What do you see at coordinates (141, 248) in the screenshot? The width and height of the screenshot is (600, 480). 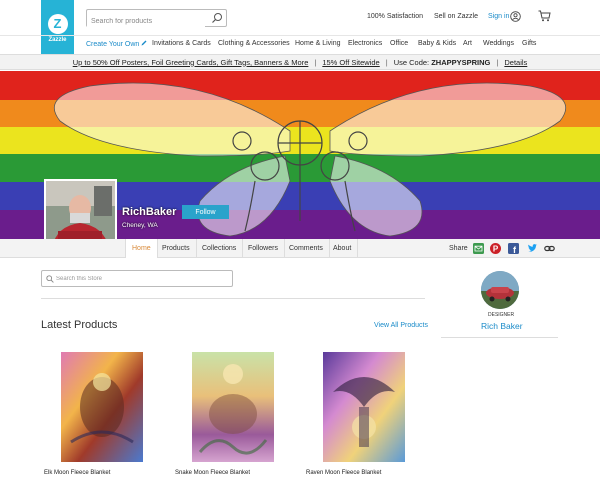 I see `tab-home: Home` at bounding box center [141, 248].